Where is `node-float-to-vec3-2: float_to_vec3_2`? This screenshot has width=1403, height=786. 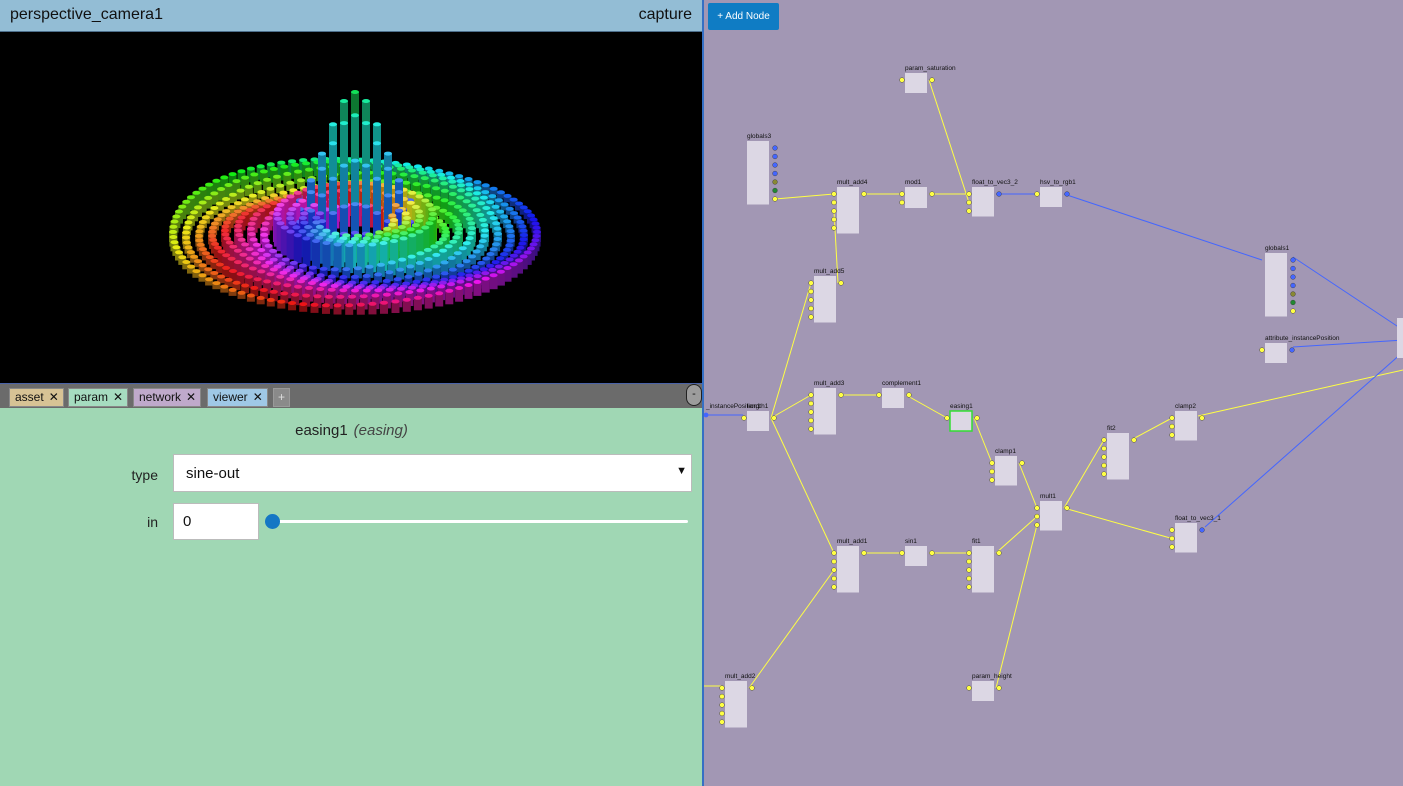
node-float-to-vec3-2: float_to_vec3_2 is located at coordinates (992, 198).